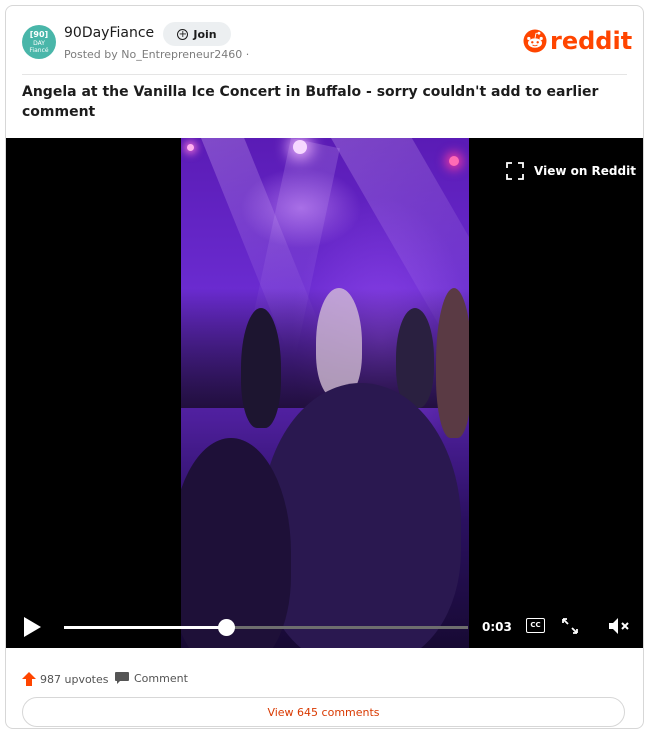 Image resolution: width=649 pixels, height=729 pixels. What do you see at coordinates (29, 679) in the screenshot?
I see `upvote-arrow-icon` at bounding box center [29, 679].